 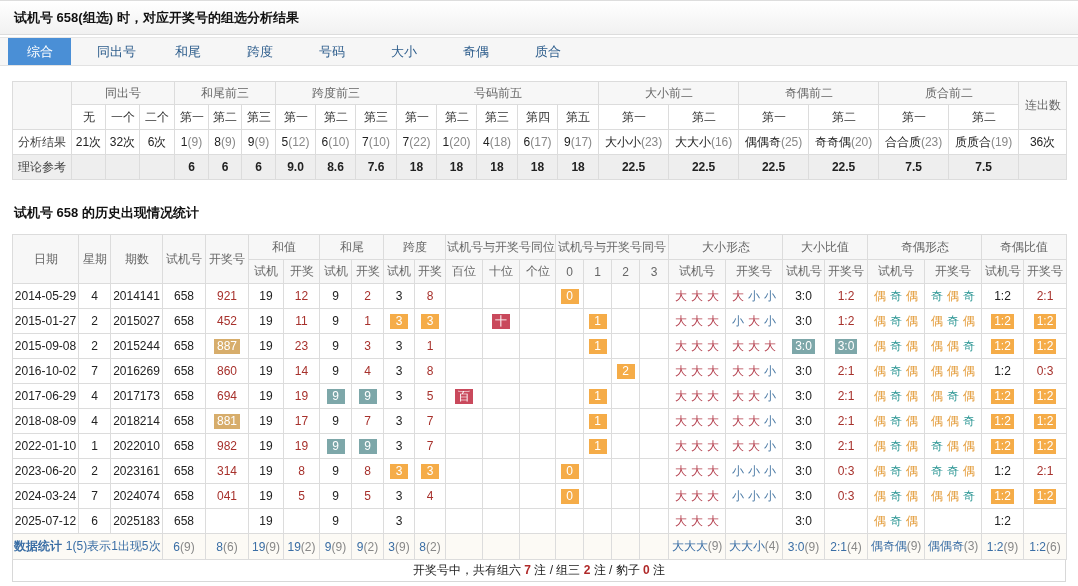 What do you see at coordinates (227, 259) in the screenshot?
I see `column-header: 开奖号` at bounding box center [227, 259].